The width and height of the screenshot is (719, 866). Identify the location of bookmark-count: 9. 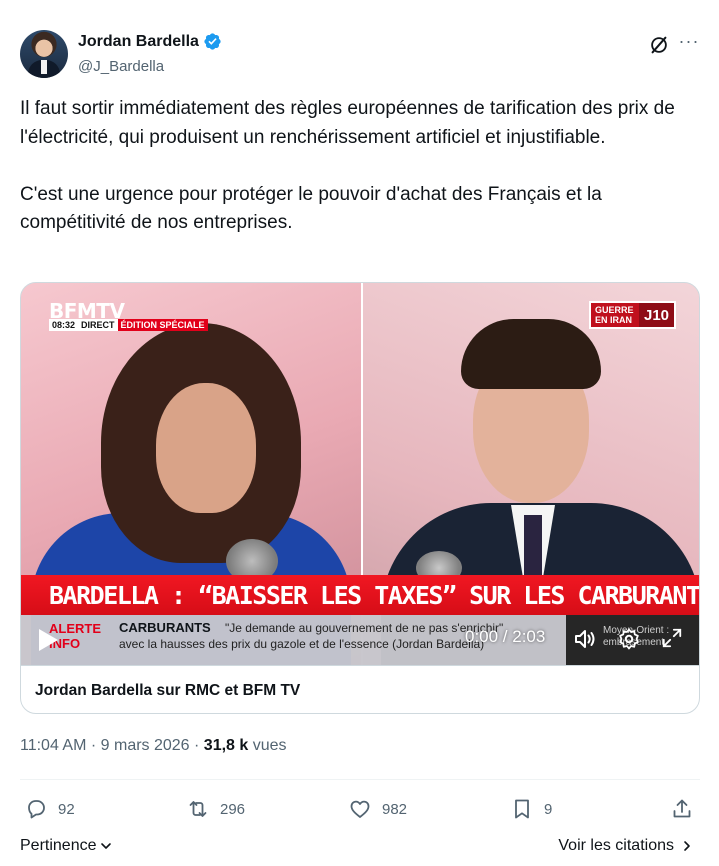
(548, 809).